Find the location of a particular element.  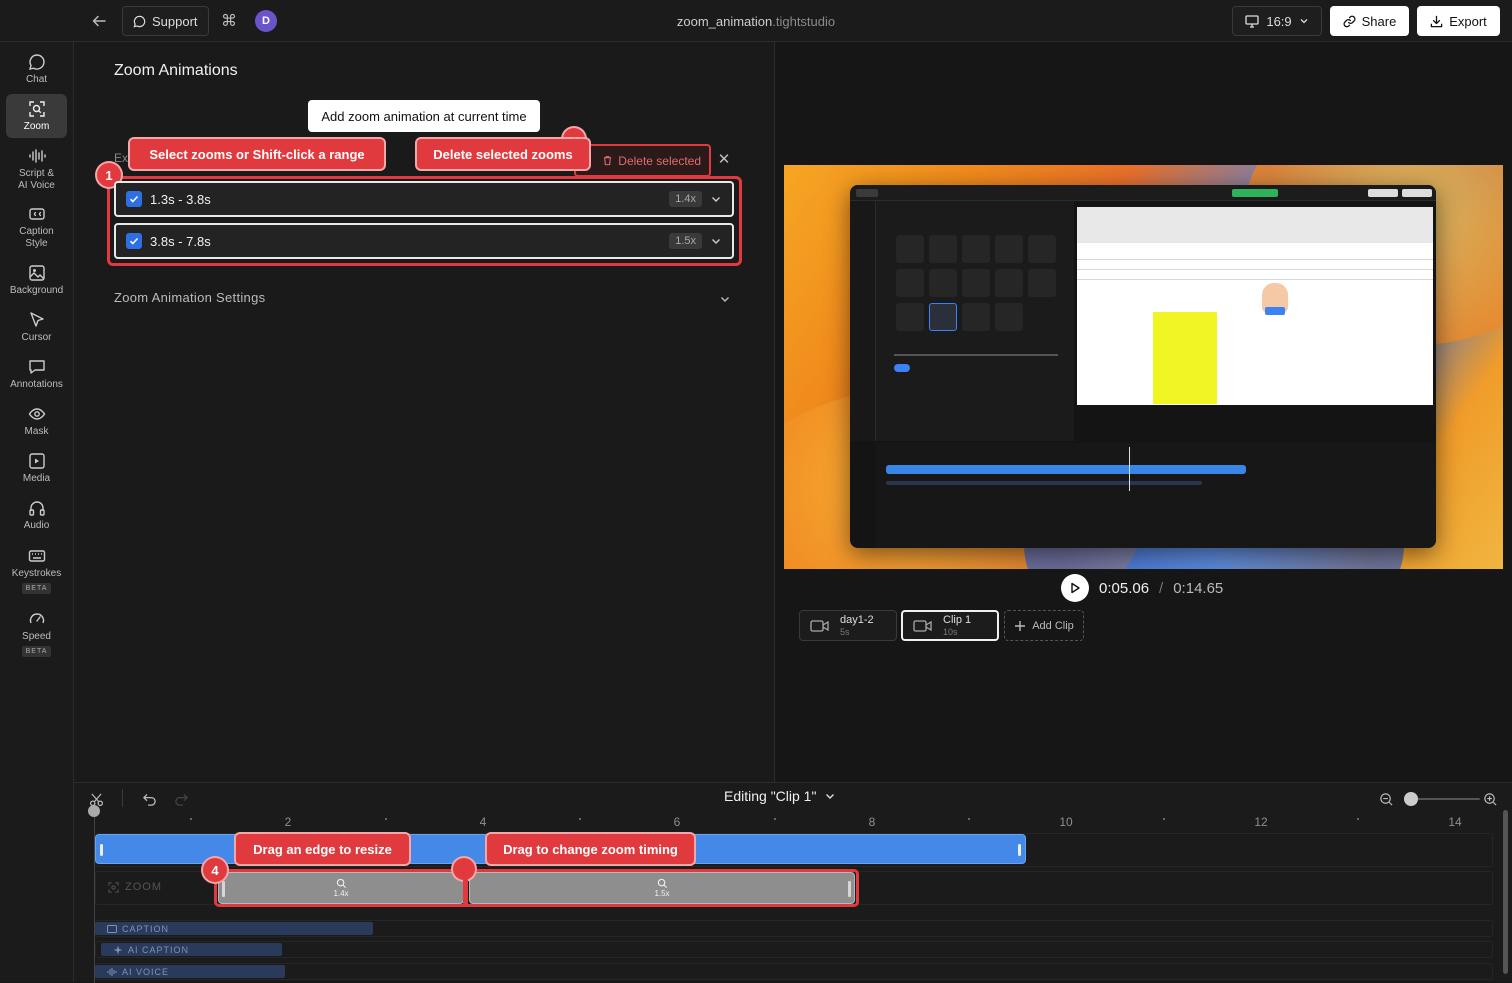

clip-name: day1-2 is located at coordinates (857, 619).